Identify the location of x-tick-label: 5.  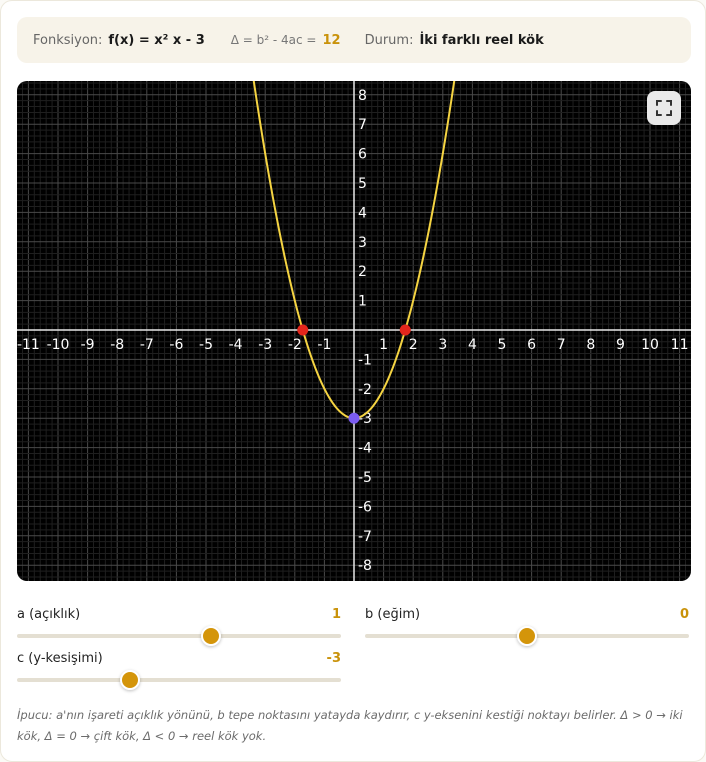
(502, 345).